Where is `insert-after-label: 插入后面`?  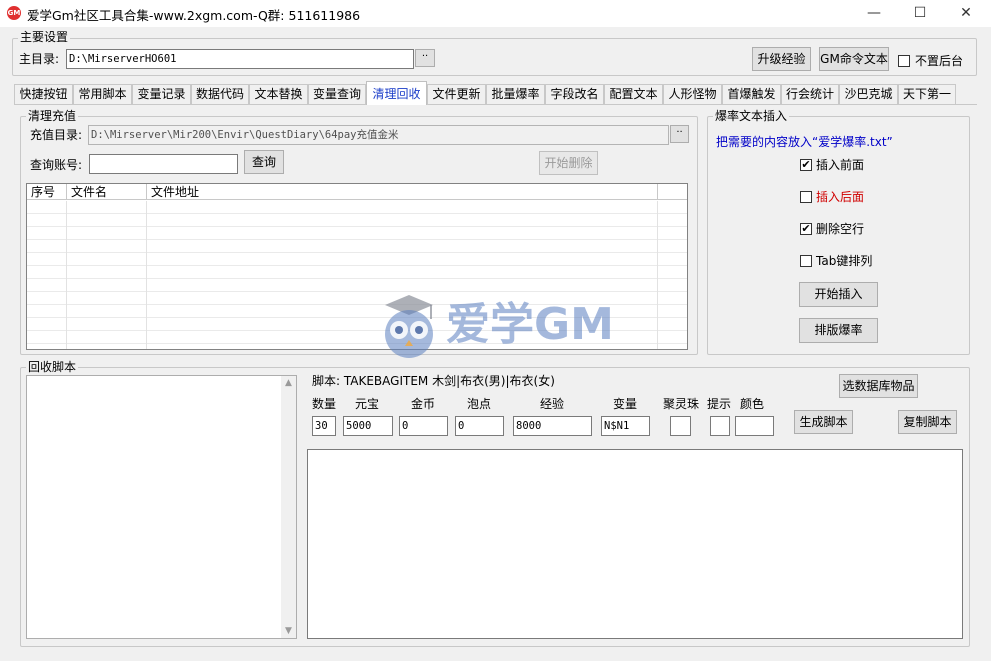 insert-after-label: 插入后面 is located at coordinates (840, 197).